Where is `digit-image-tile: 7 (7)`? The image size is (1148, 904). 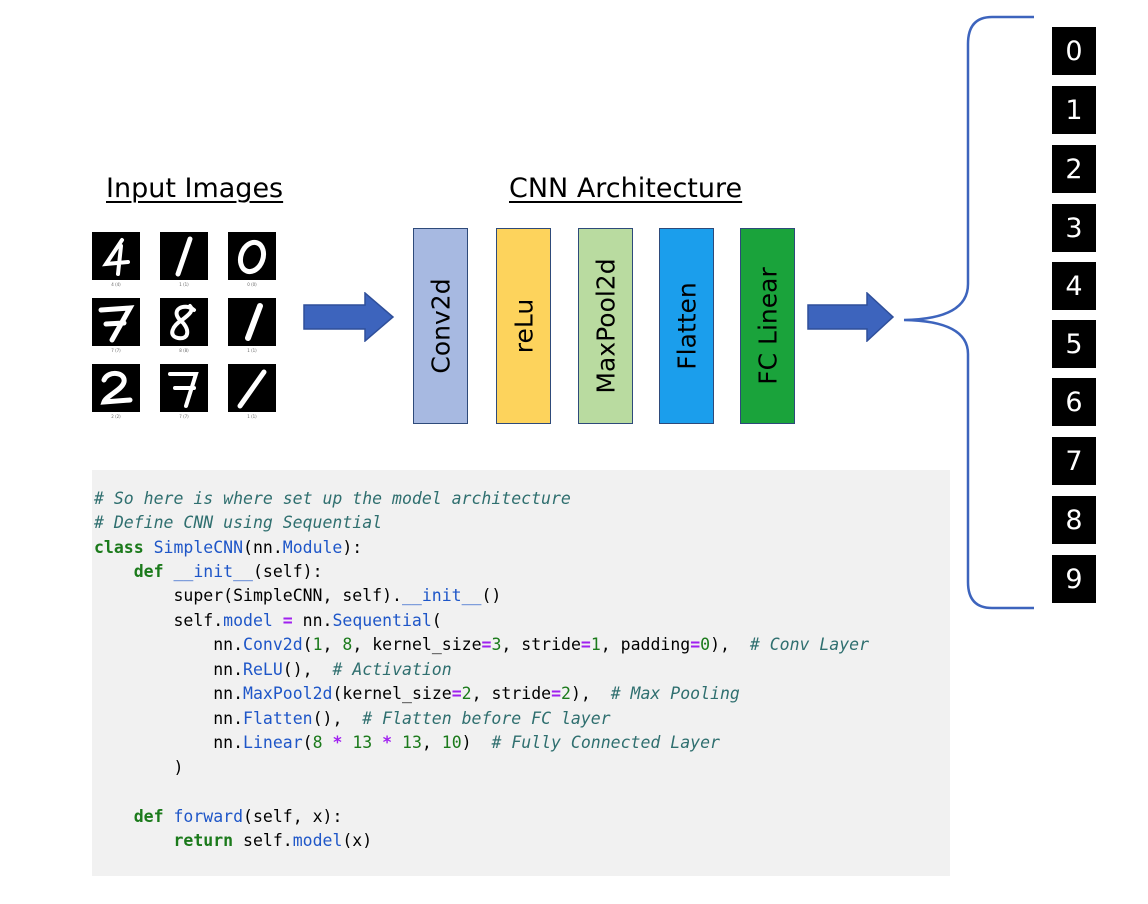 digit-image-tile: 7 (7) is located at coordinates (116, 325).